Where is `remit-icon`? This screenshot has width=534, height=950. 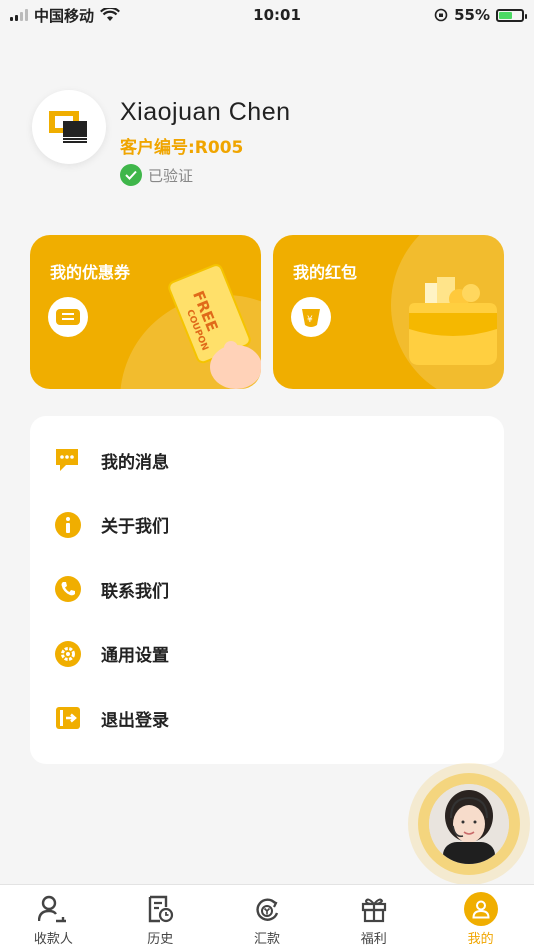 remit-icon is located at coordinates (267, 909).